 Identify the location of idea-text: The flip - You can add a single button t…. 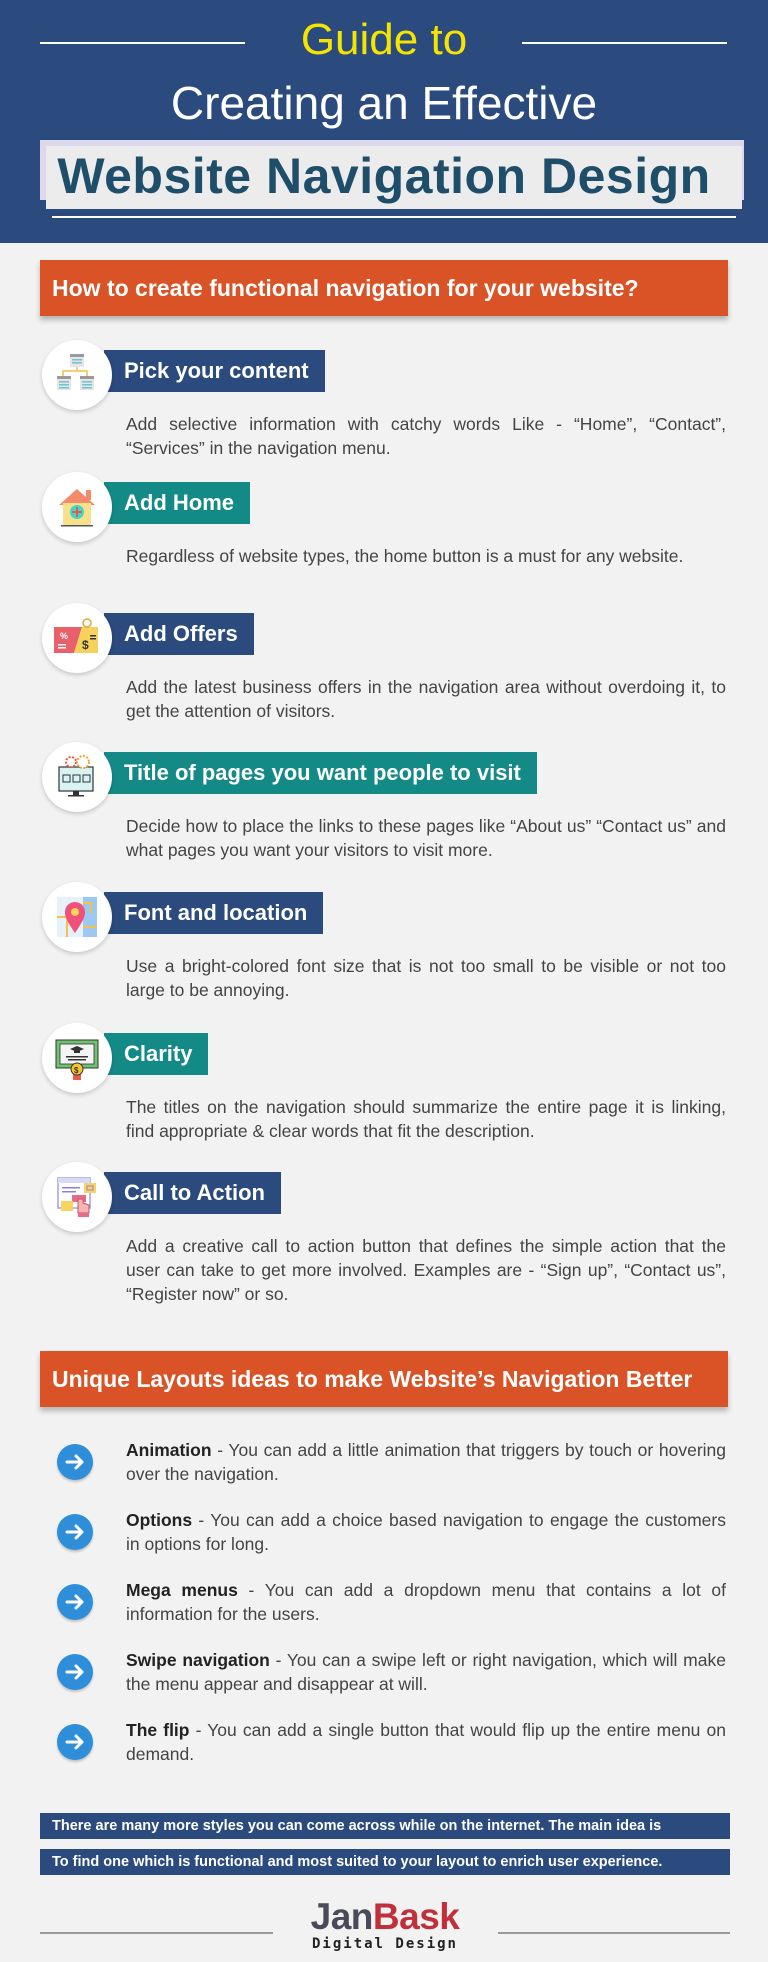
(426, 1742).